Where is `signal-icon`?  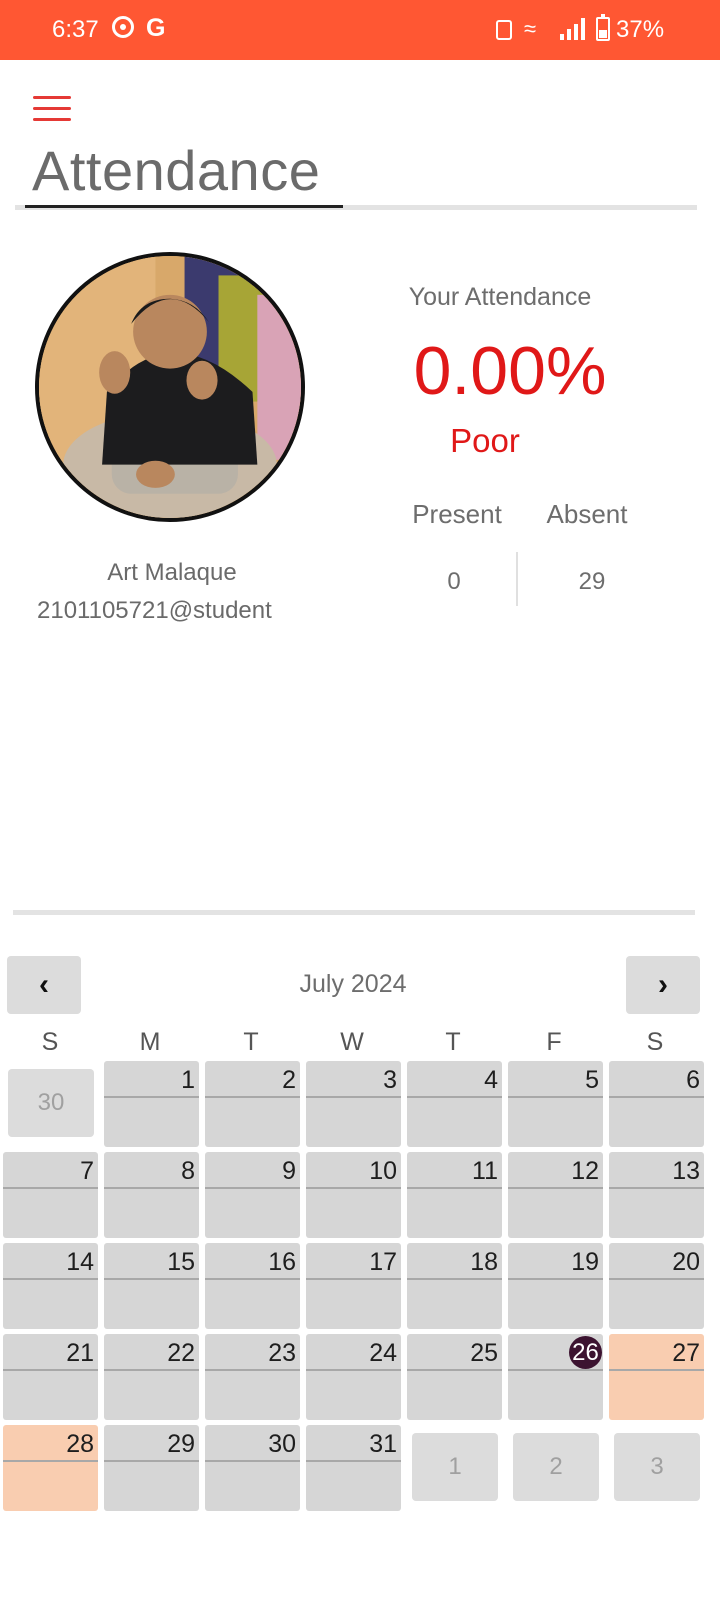 signal-icon is located at coordinates (573, 29).